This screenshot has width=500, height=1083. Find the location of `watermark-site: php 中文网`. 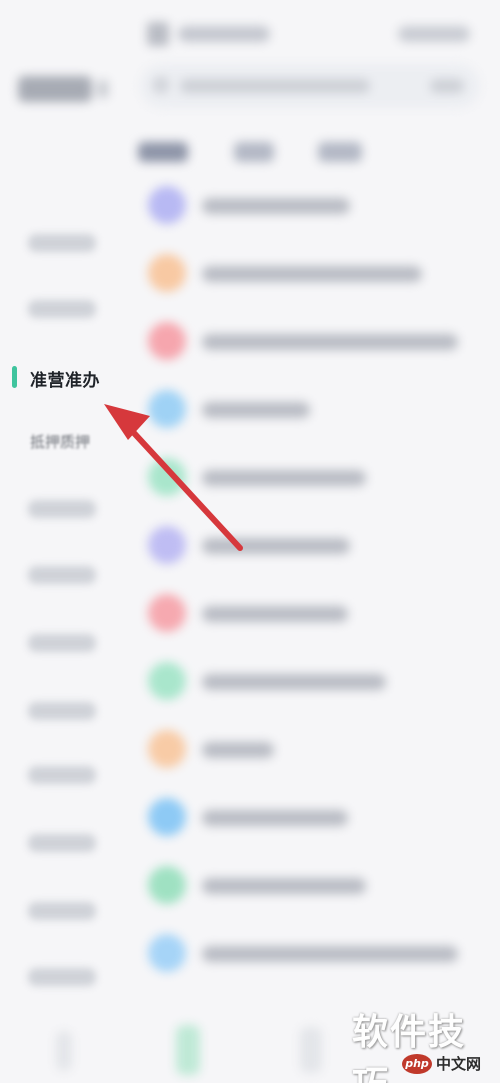

watermark-site: php 中文网 is located at coordinates (441, 1063).